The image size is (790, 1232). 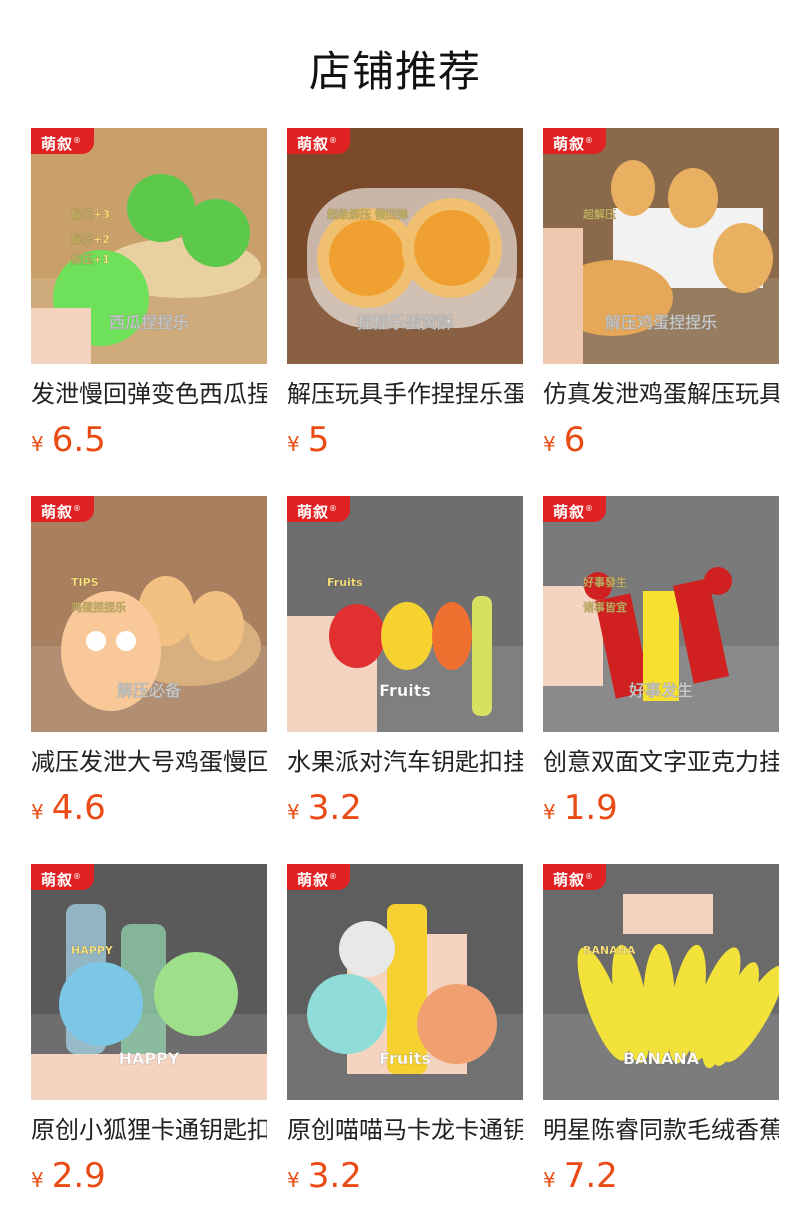 What do you see at coordinates (405, 1130) in the screenshot?
I see `product-title: 原创喵喵马卡龙卡通钥匙扣` at bounding box center [405, 1130].